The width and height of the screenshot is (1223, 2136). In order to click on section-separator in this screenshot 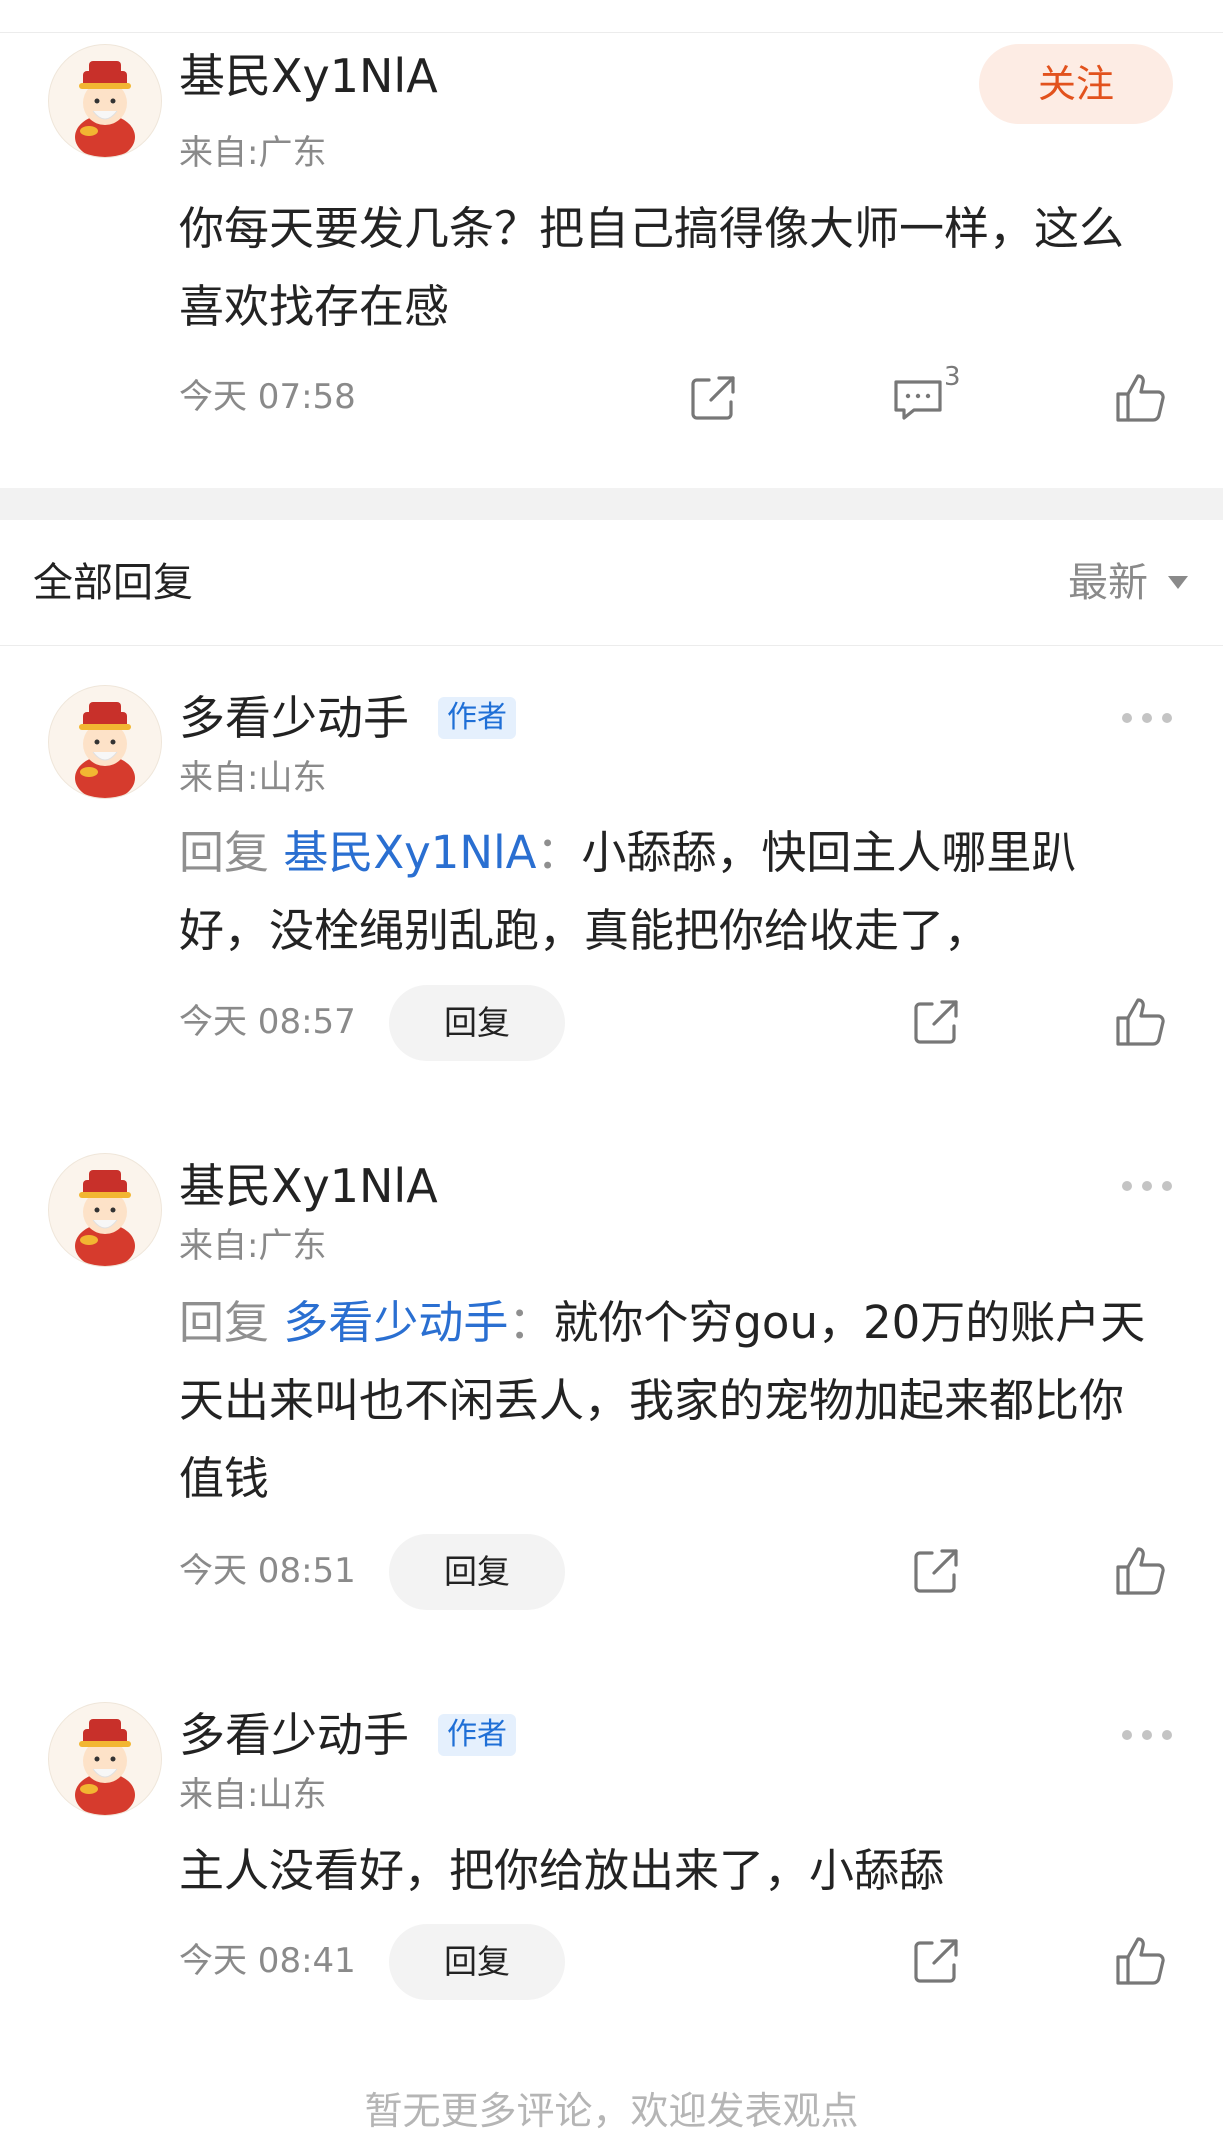, I will do `click(611, 504)`.